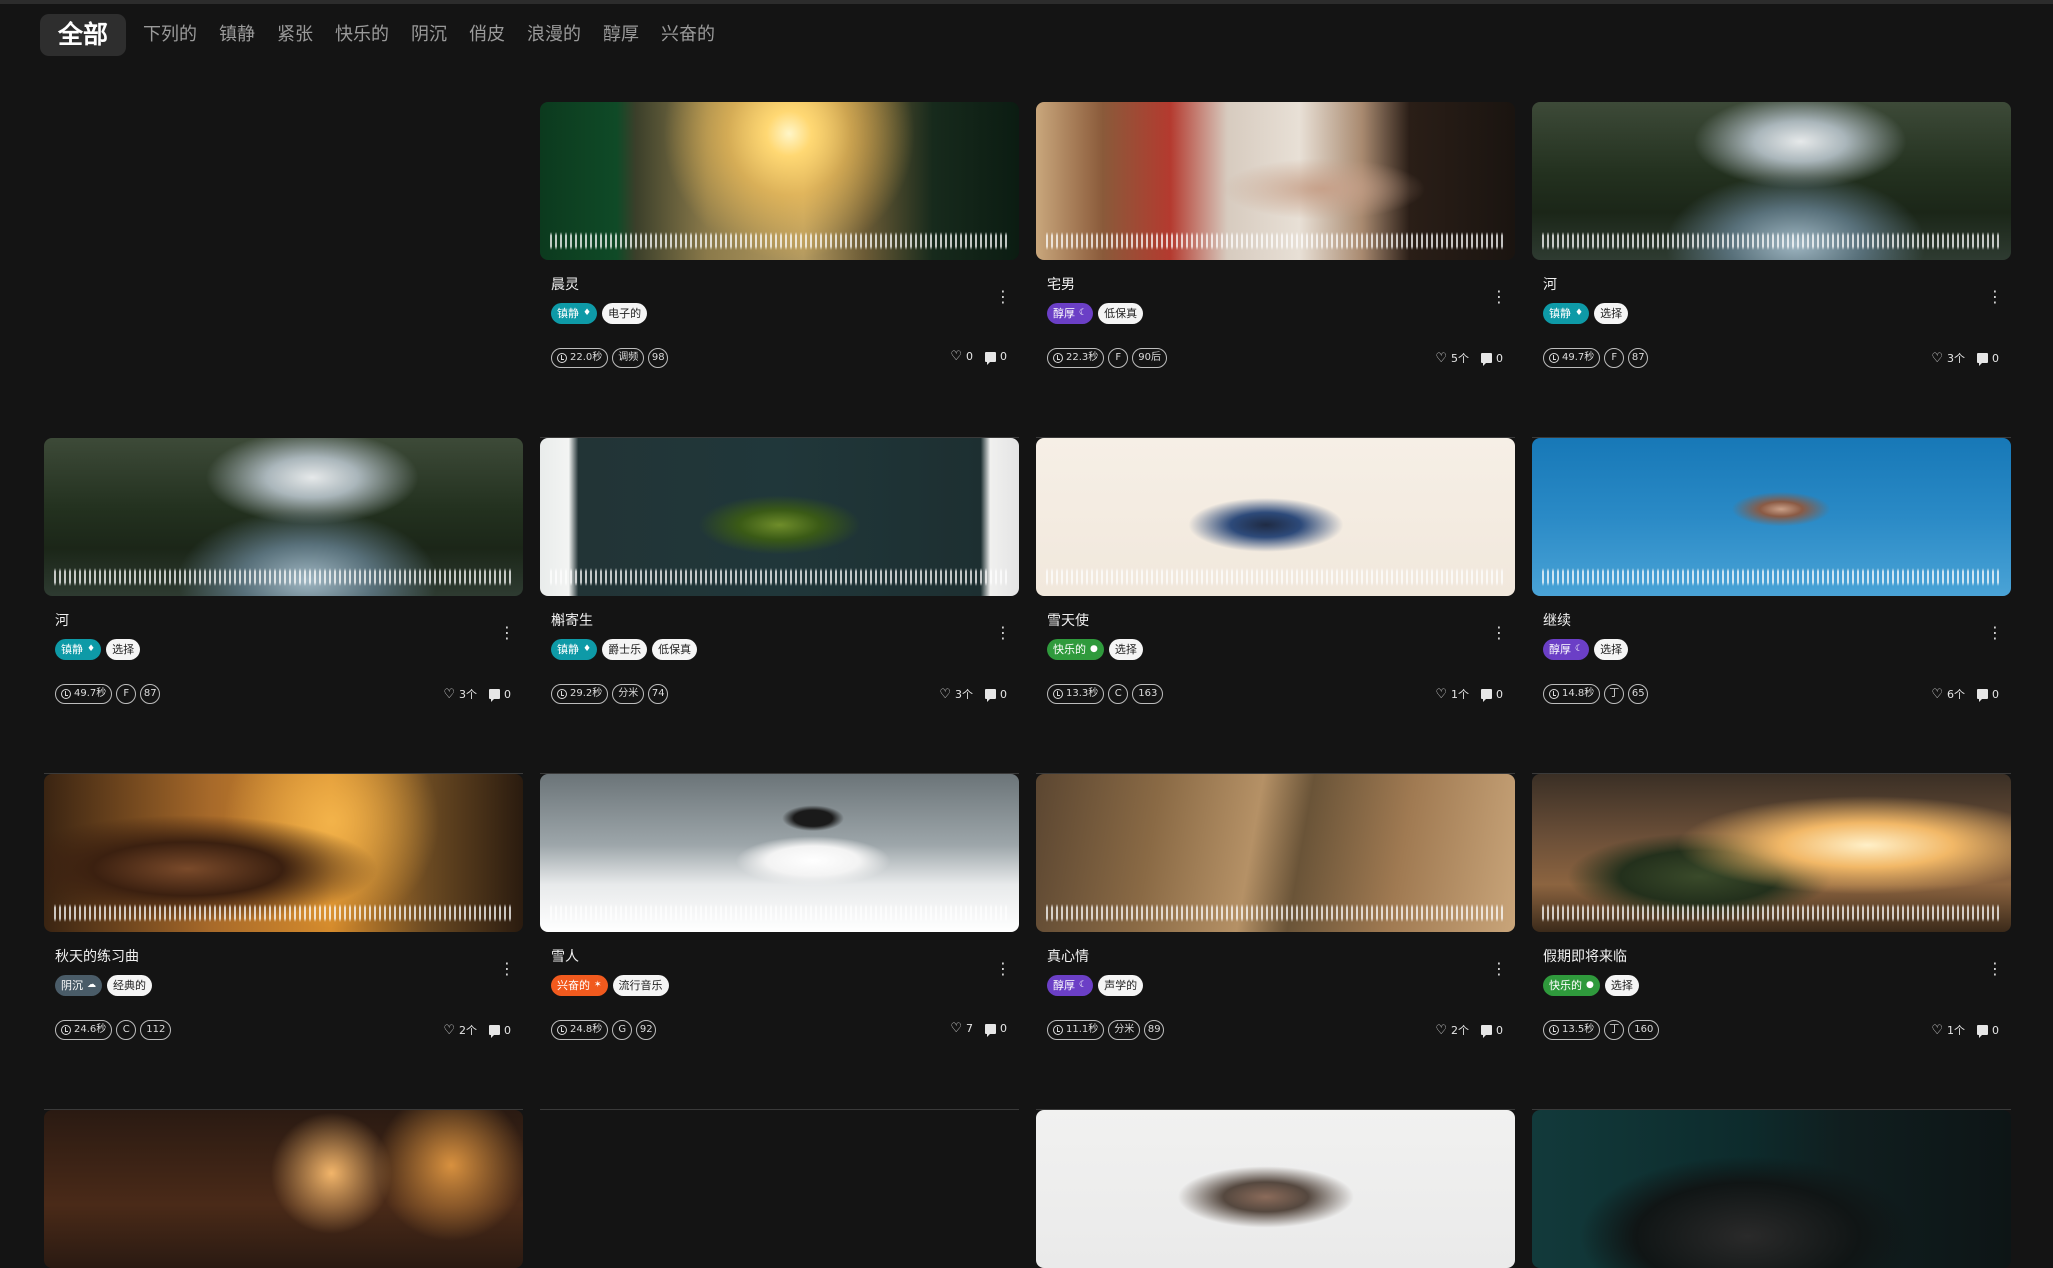 This screenshot has width=2053, height=1268. I want to click on filter-gloomy: 阴沉, so click(429, 35).